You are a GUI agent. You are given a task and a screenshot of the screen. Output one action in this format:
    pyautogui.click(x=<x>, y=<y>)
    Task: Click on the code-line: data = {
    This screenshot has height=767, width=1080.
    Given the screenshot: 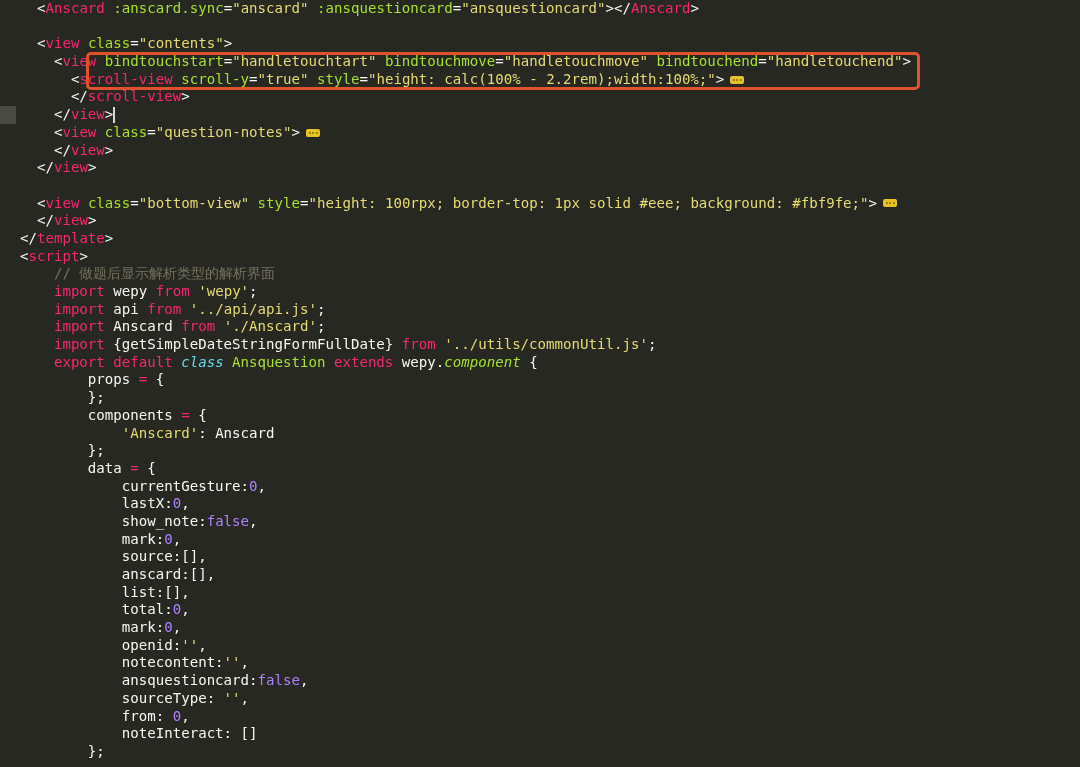 What is the action you would take?
    pyautogui.click(x=121, y=468)
    